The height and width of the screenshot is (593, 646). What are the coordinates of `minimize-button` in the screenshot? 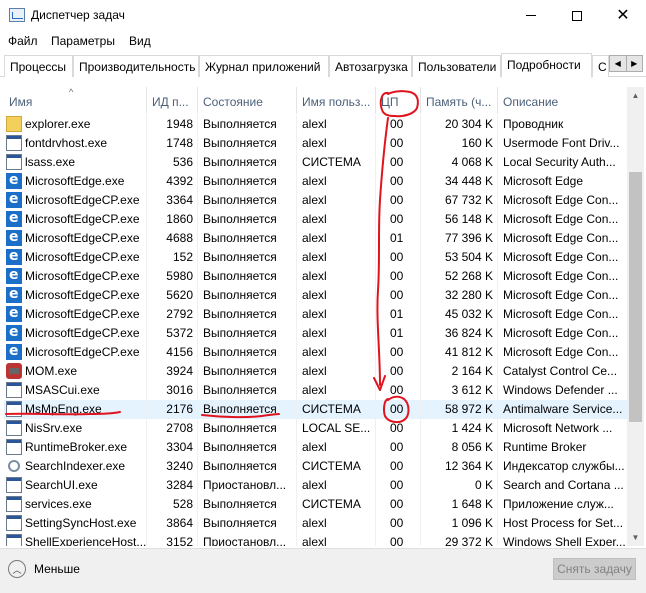 It's located at (531, 15).